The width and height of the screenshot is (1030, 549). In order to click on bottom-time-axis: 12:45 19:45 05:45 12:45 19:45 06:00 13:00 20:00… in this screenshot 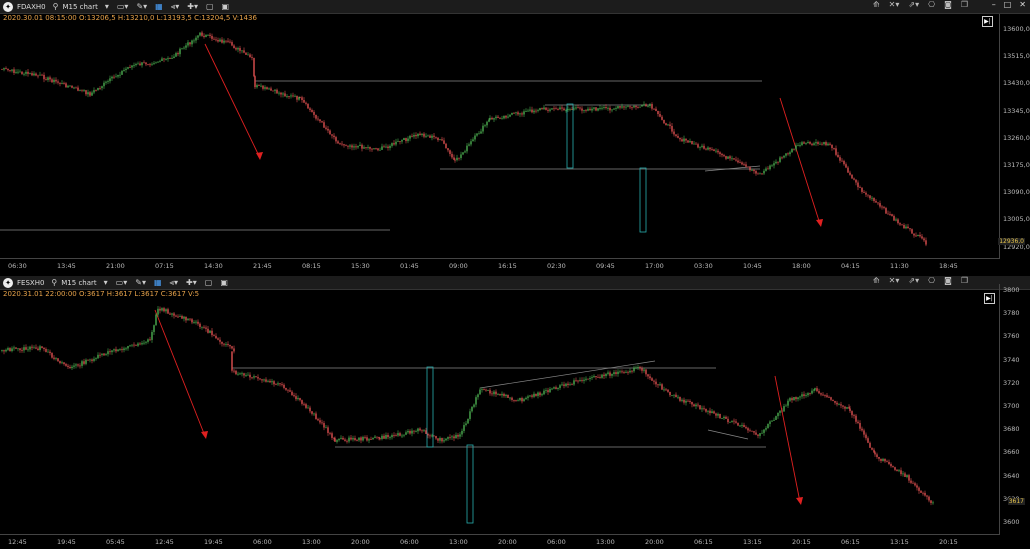, I will do `click(500, 541)`.